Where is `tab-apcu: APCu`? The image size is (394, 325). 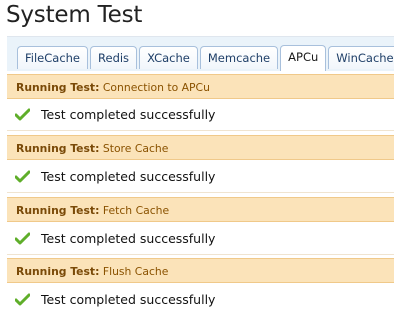
tab-apcu: APCu is located at coordinates (303, 58).